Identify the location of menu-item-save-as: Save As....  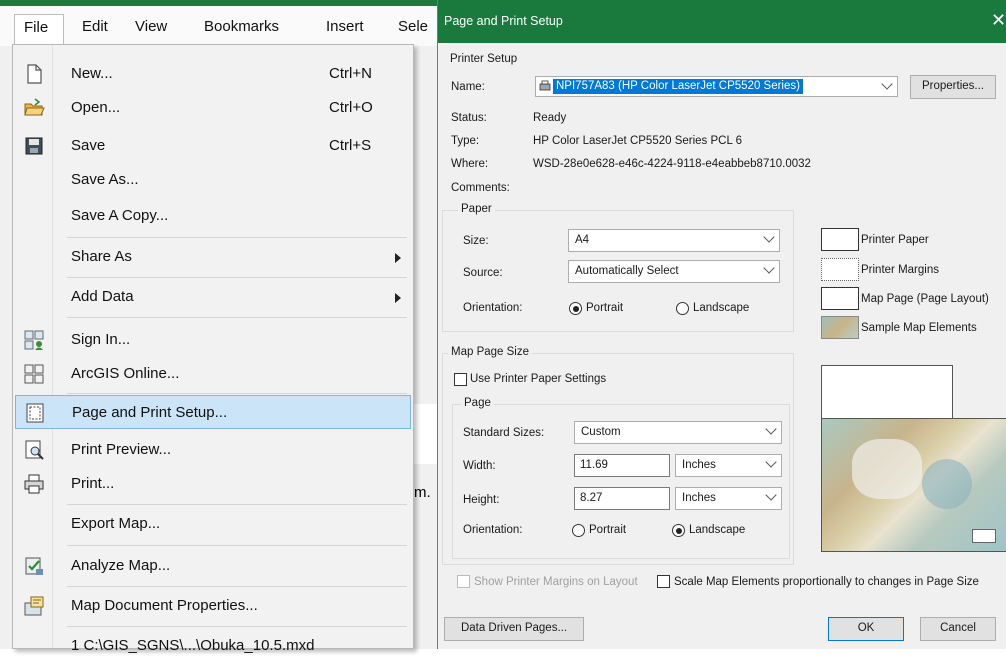
(213, 180).